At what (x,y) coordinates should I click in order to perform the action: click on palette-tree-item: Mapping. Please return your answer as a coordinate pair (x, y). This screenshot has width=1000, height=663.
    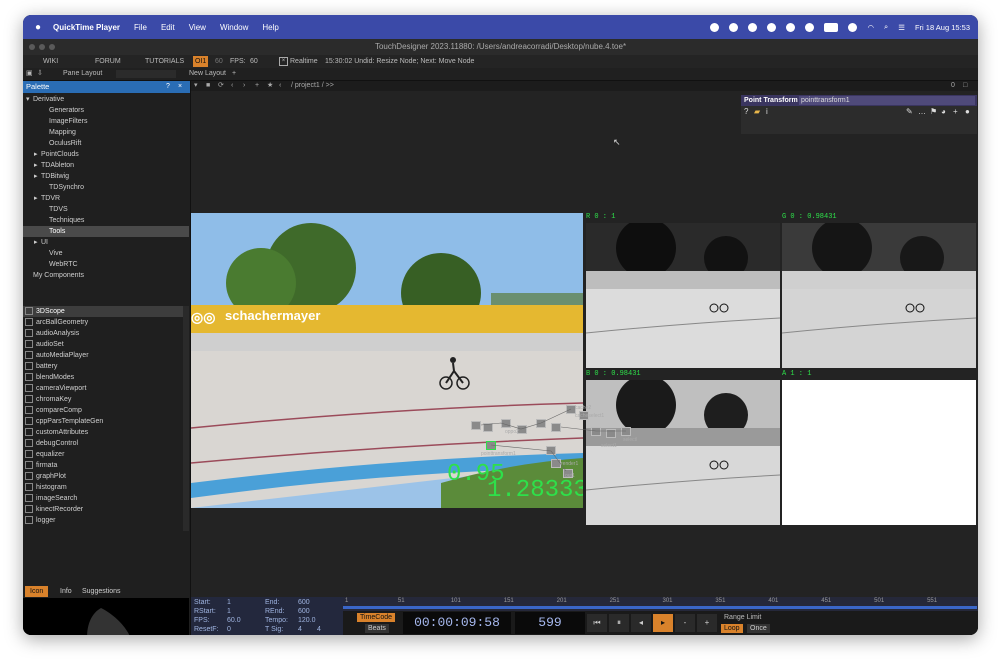
    Looking at the image, I should click on (106, 132).